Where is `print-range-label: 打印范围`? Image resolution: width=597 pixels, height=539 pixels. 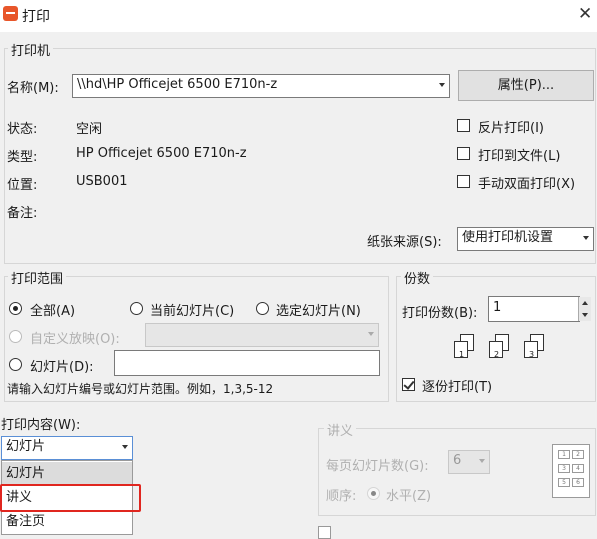 print-range-label: 打印范围 is located at coordinates (37, 277).